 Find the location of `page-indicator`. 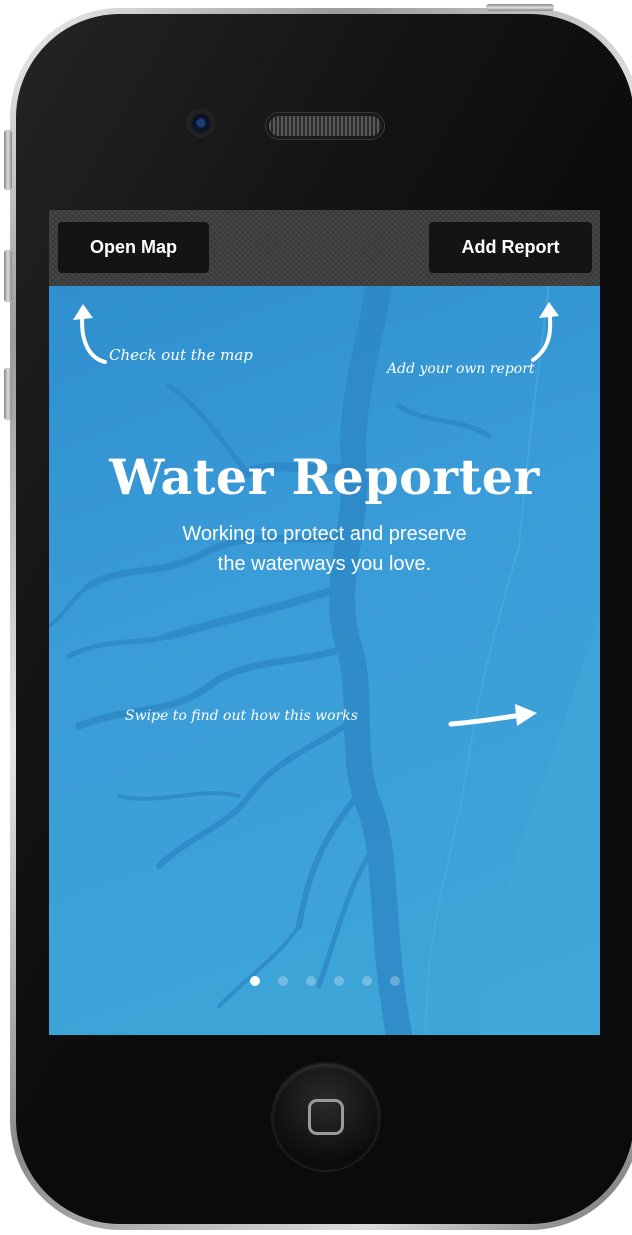

page-indicator is located at coordinates (324, 981).